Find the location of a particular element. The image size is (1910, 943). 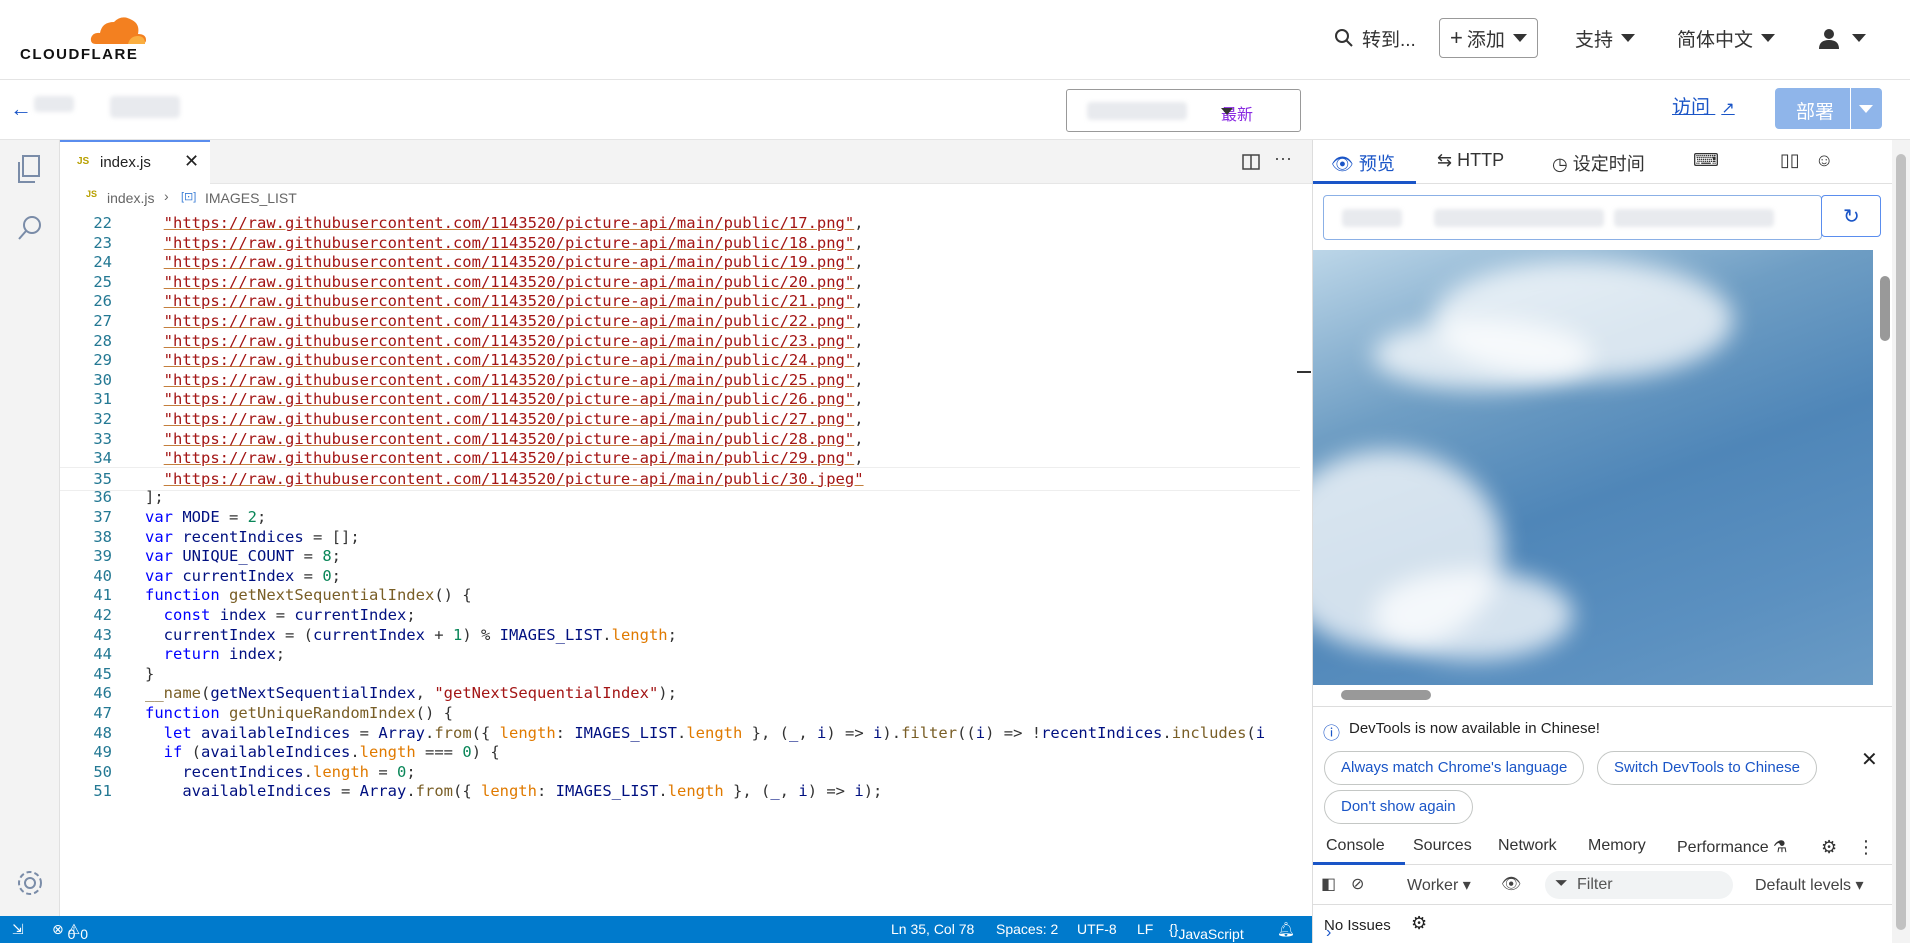

page-vertical-scrollbar is located at coordinates (1901, 541).